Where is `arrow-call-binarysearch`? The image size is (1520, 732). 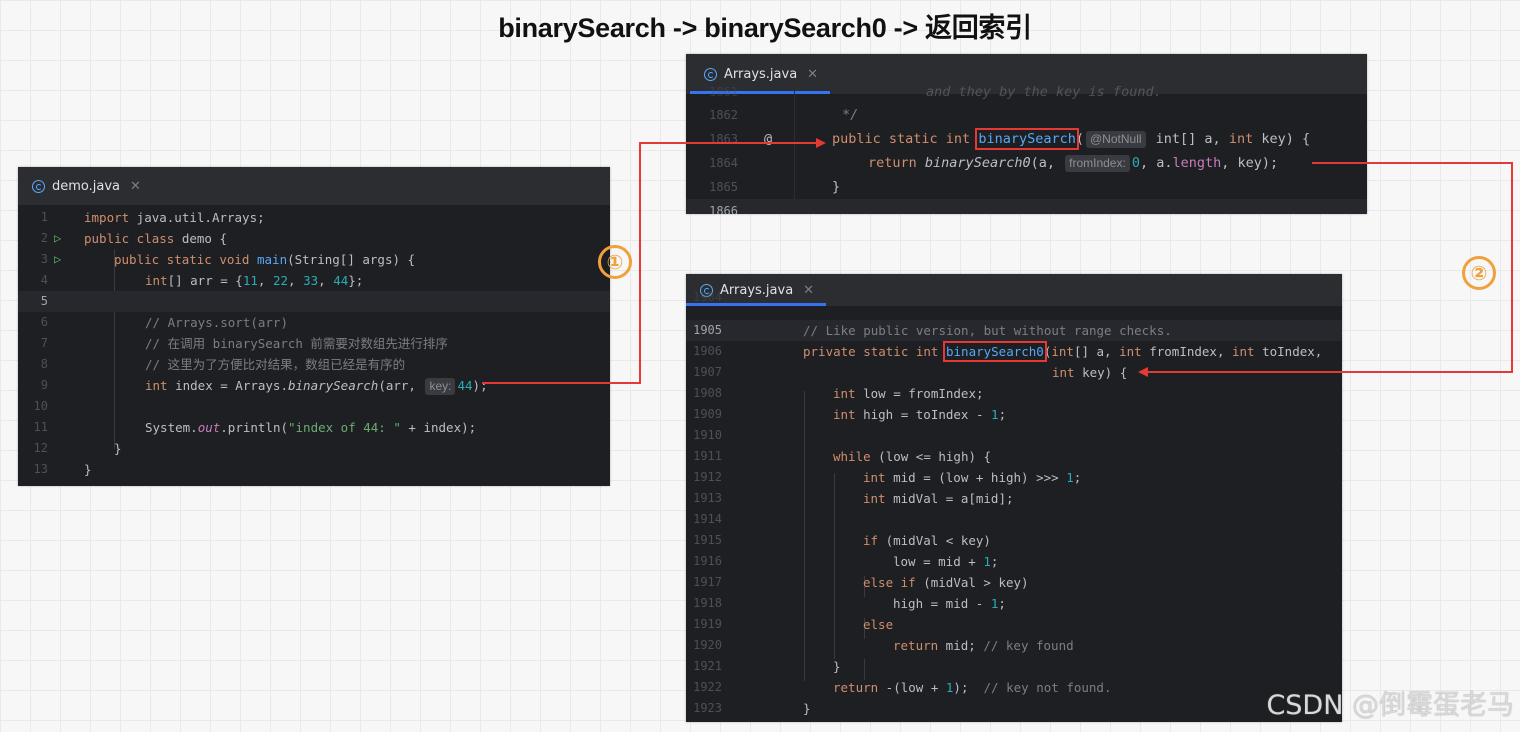
arrow-call-binarysearch is located at coordinates (654, 261).